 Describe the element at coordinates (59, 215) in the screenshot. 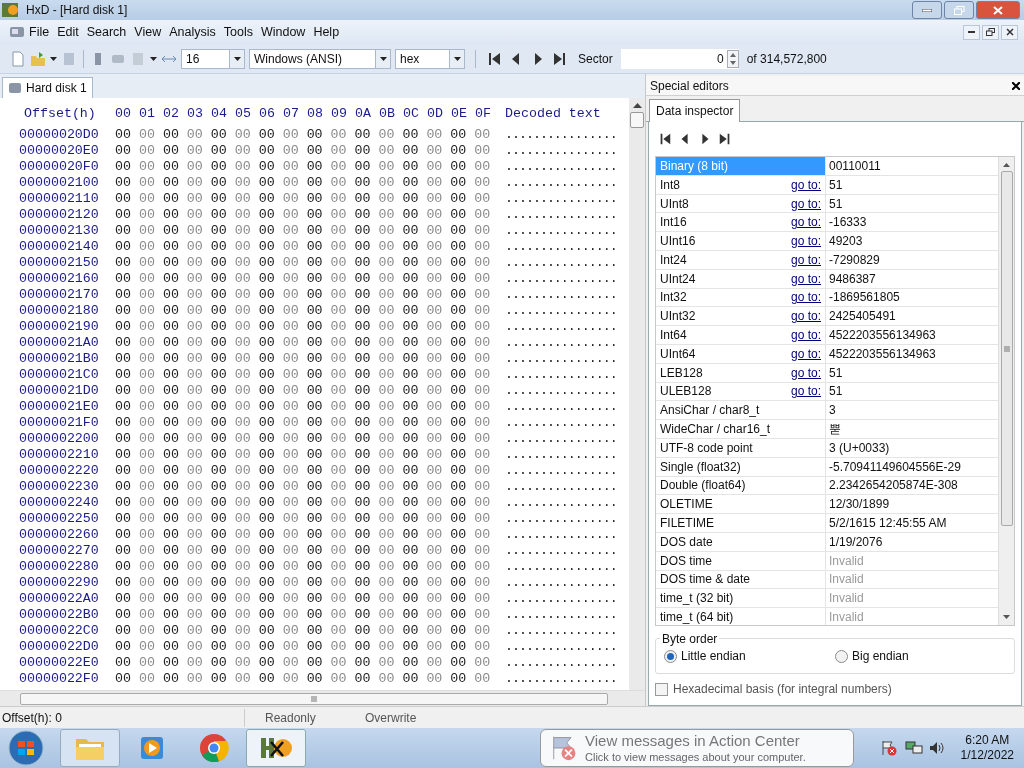

I see `offset-label: 0000002120` at that location.